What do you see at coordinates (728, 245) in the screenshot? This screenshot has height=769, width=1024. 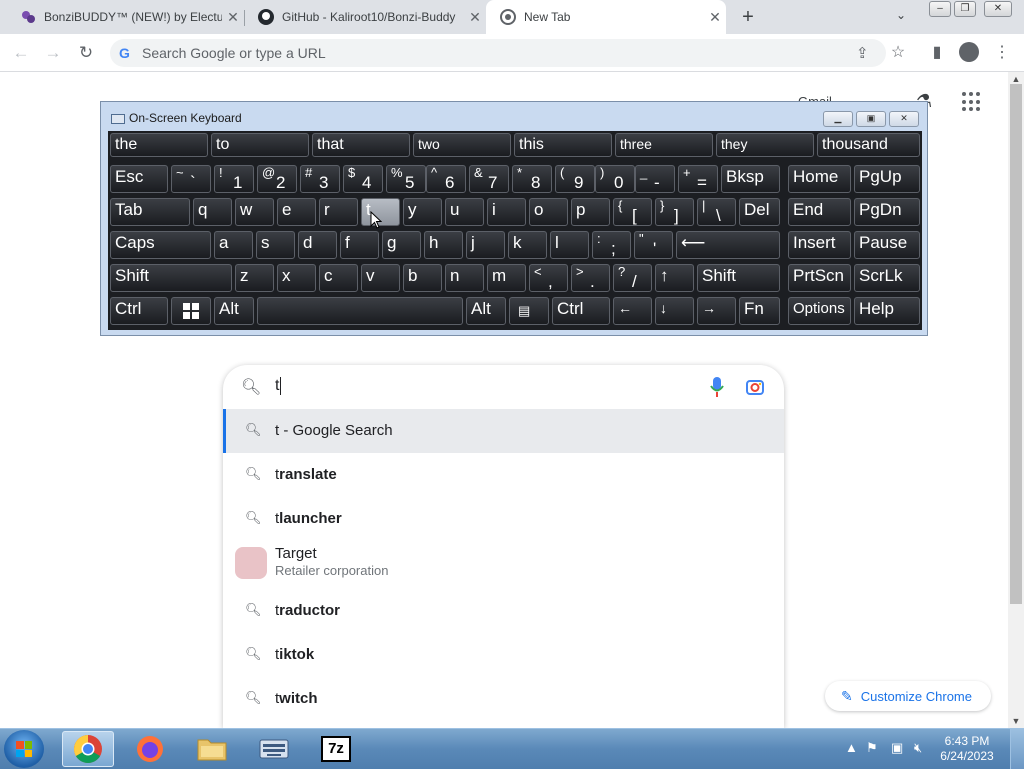 I see `osk-key-enter: ⟵` at bounding box center [728, 245].